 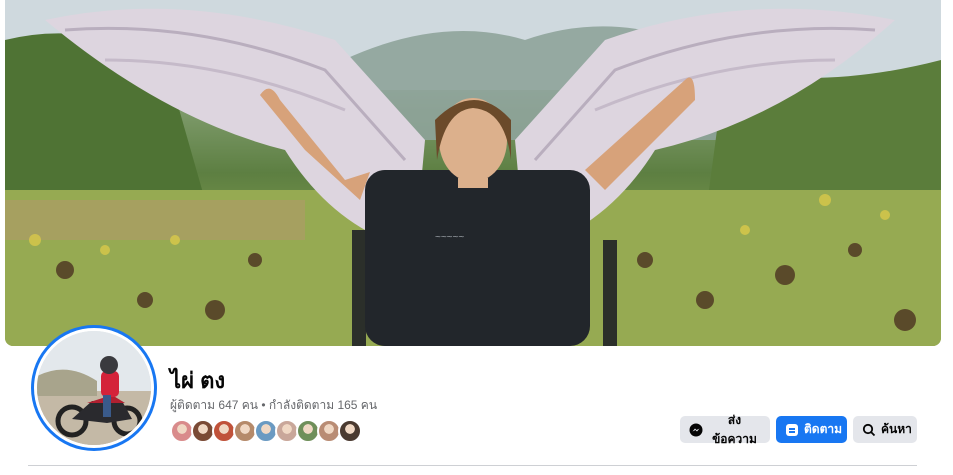 I want to click on avatar-image, so click(x=94, y=388).